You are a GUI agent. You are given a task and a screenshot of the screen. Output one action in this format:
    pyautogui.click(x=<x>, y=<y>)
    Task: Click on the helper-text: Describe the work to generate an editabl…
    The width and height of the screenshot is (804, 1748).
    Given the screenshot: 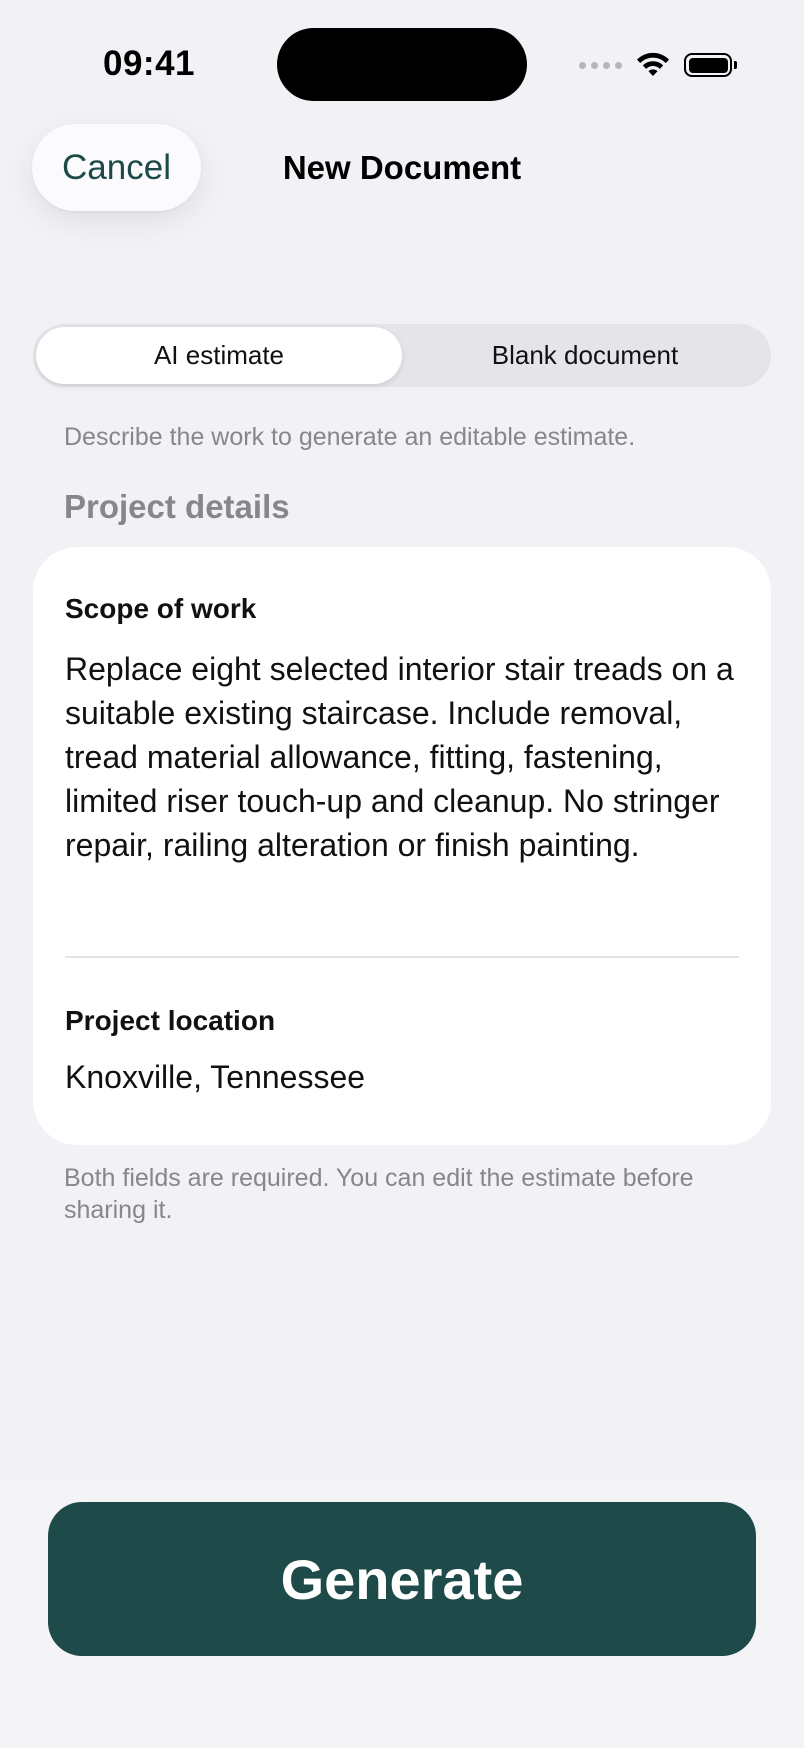 What is the action you would take?
    pyautogui.click(x=350, y=437)
    